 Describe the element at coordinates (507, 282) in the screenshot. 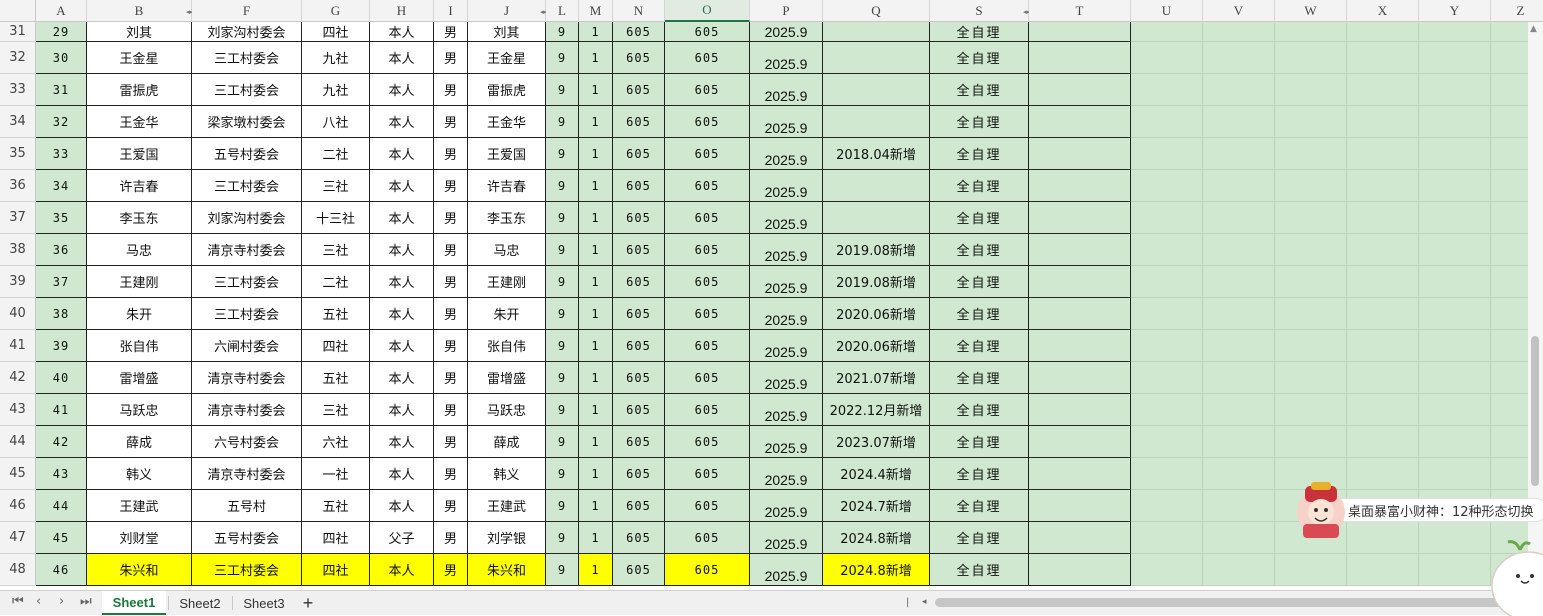

I see `cell-j: 王建刚` at that location.